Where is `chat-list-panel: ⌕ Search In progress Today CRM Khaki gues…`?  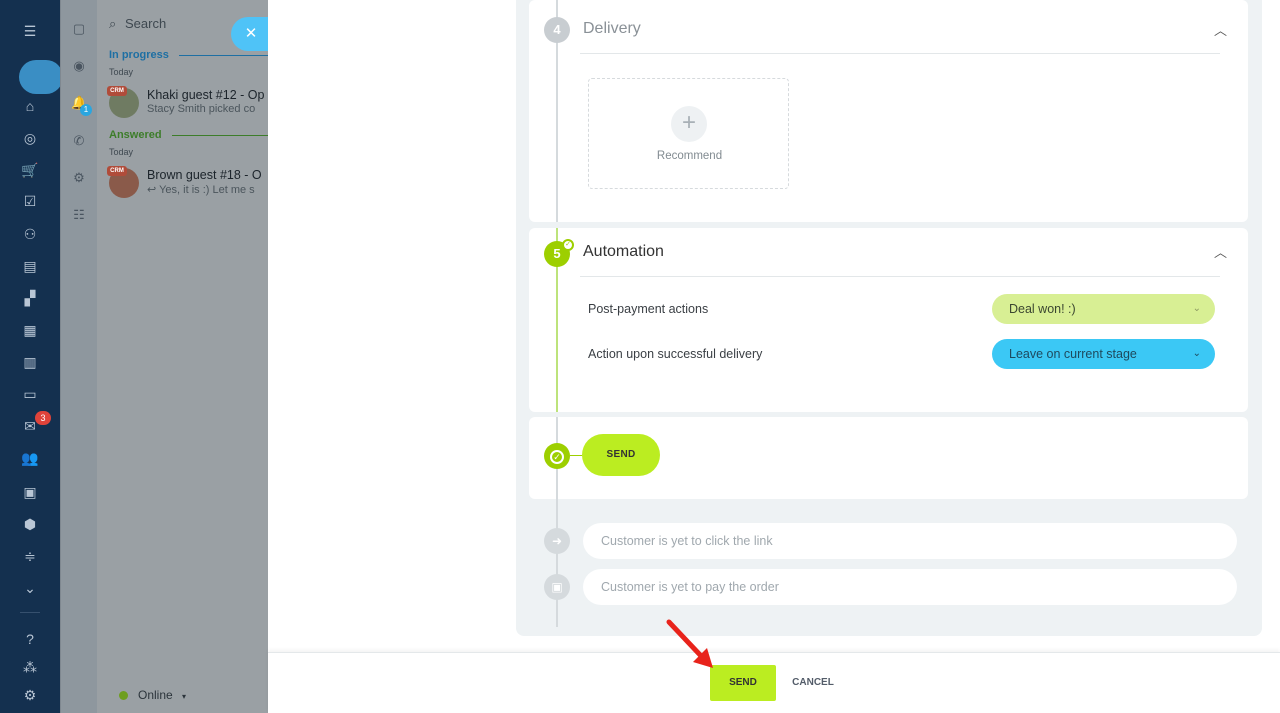 chat-list-panel: ⌕ Search In progress Today CRM Khaki gues… is located at coordinates (182, 356).